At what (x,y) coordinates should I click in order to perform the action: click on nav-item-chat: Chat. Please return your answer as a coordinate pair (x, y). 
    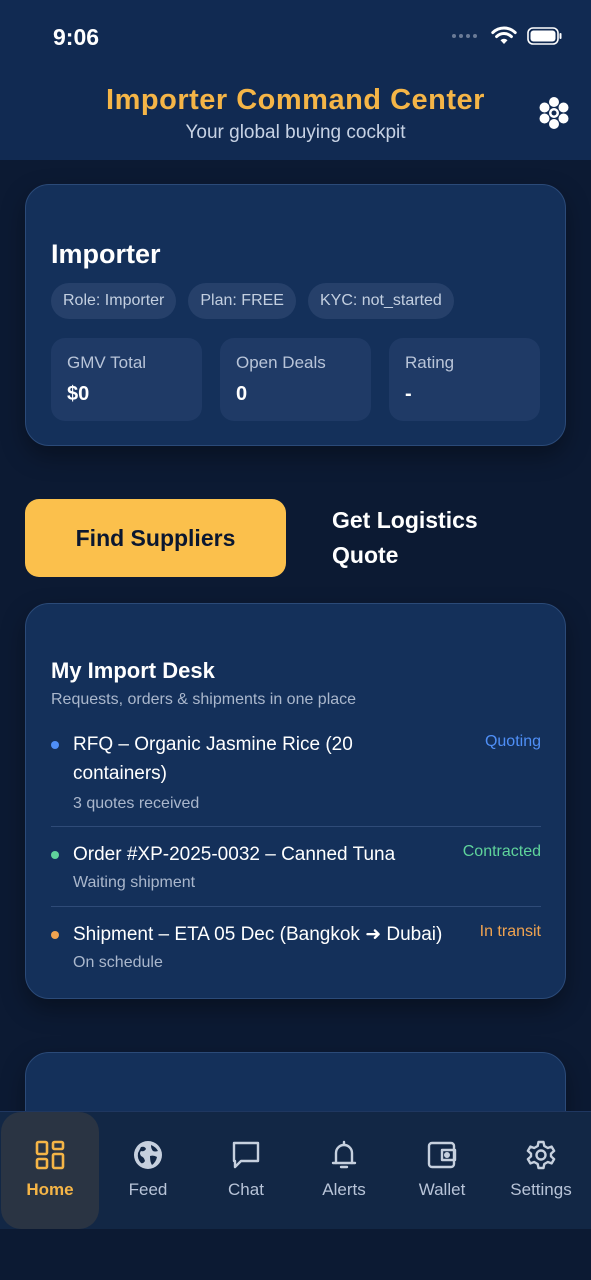
    Looking at the image, I should click on (246, 1170).